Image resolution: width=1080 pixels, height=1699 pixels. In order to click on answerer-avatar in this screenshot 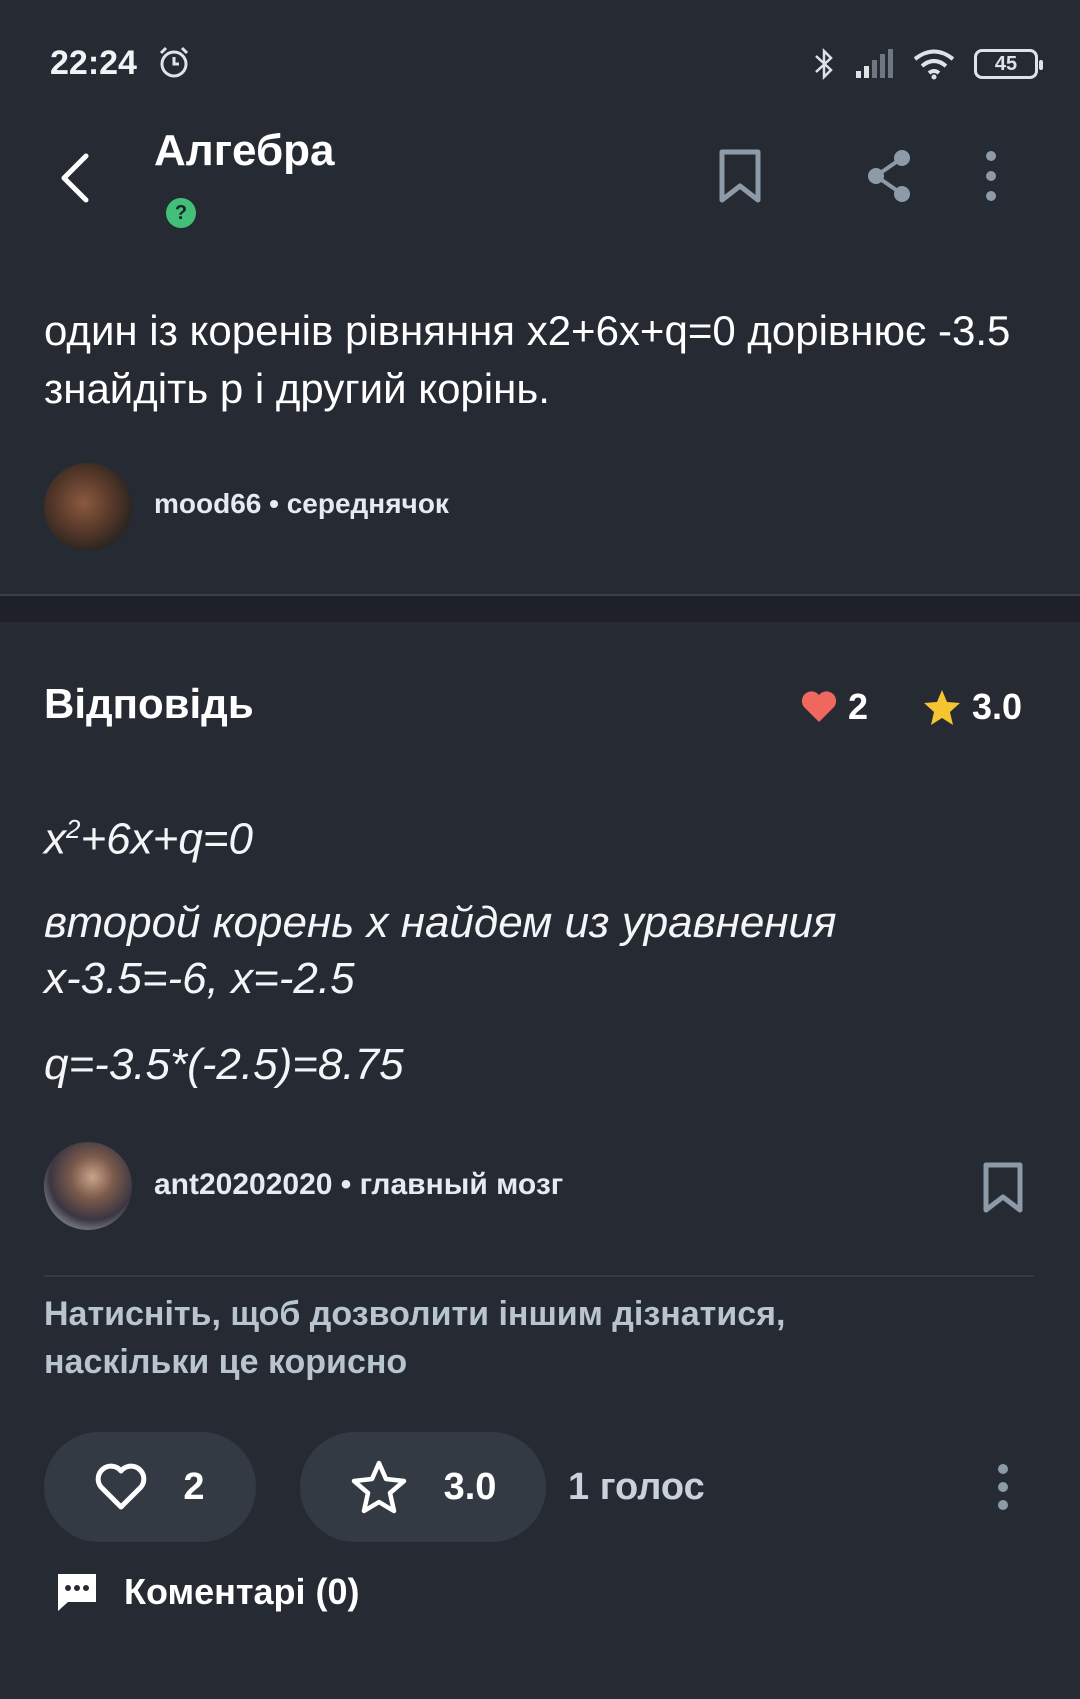, I will do `click(88, 1186)`.